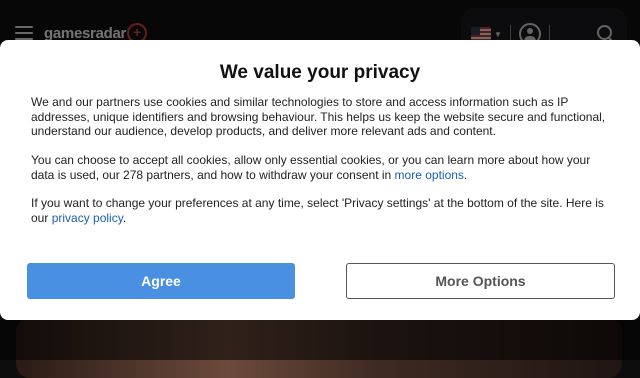 Image resolution: width=640 pixels, height=378 pixels. Describe the element at coordinates (320, 72) in the screenshot. I see `dialog-title: We value your privacy` at that location.